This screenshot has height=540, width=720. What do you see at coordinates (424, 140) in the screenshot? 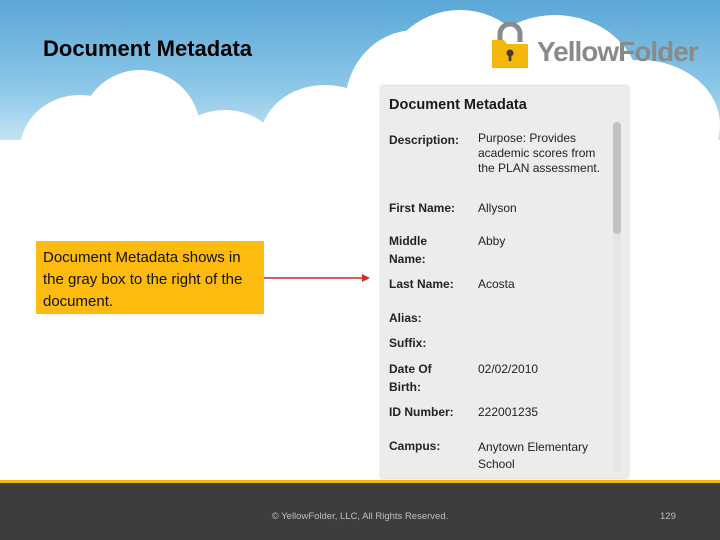
I see `field-label-description: Description:` at bounding box center [424, 140].